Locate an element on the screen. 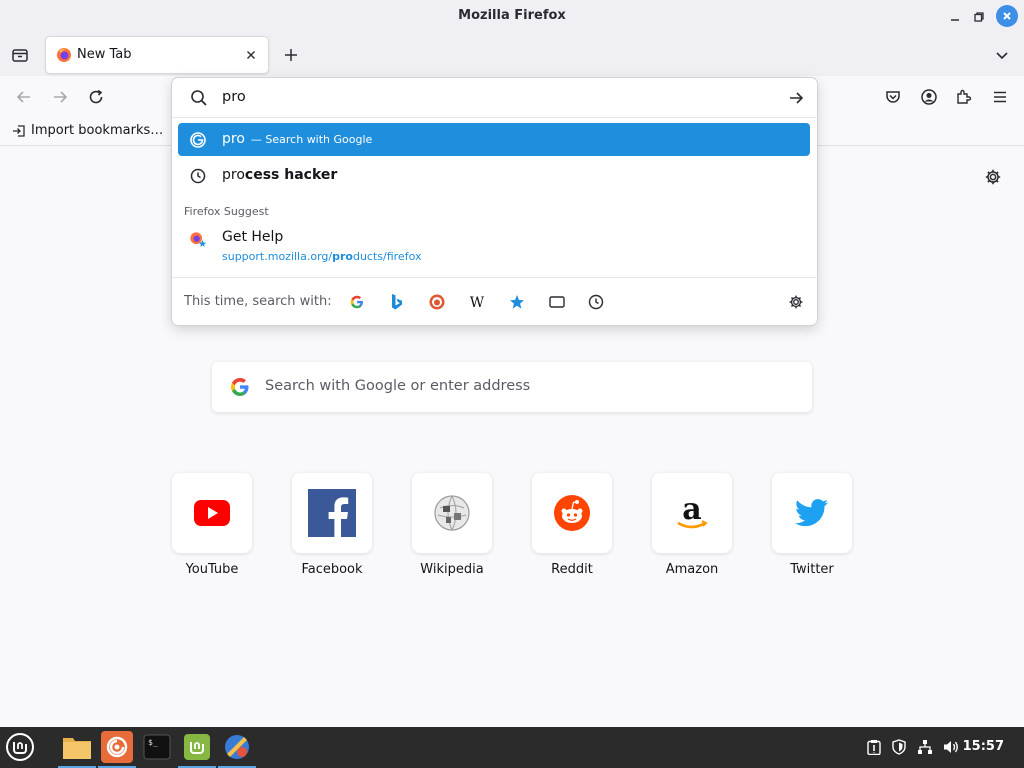  top-site-reddit: Reddit is located at coordinates (572, 525).